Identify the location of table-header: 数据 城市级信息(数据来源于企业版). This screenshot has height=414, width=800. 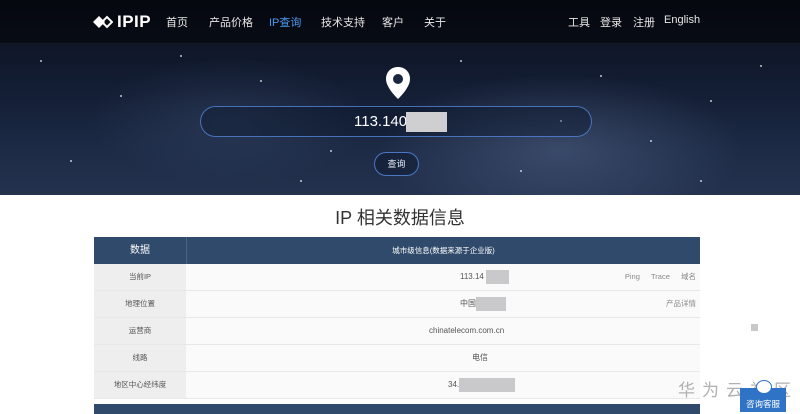
(397, 250).